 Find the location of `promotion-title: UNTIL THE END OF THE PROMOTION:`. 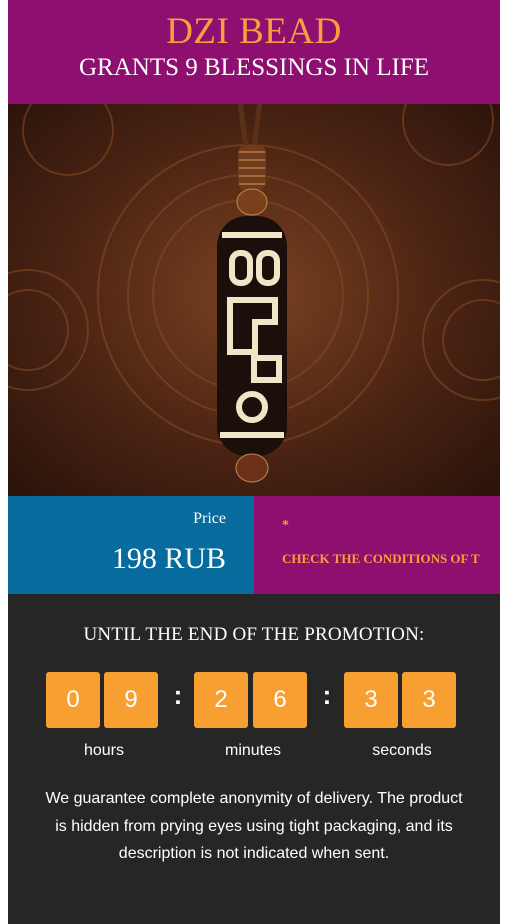

promotion-title: UNTIL THE END OF THE PROMOTION: is located at coordinates (254, 634).